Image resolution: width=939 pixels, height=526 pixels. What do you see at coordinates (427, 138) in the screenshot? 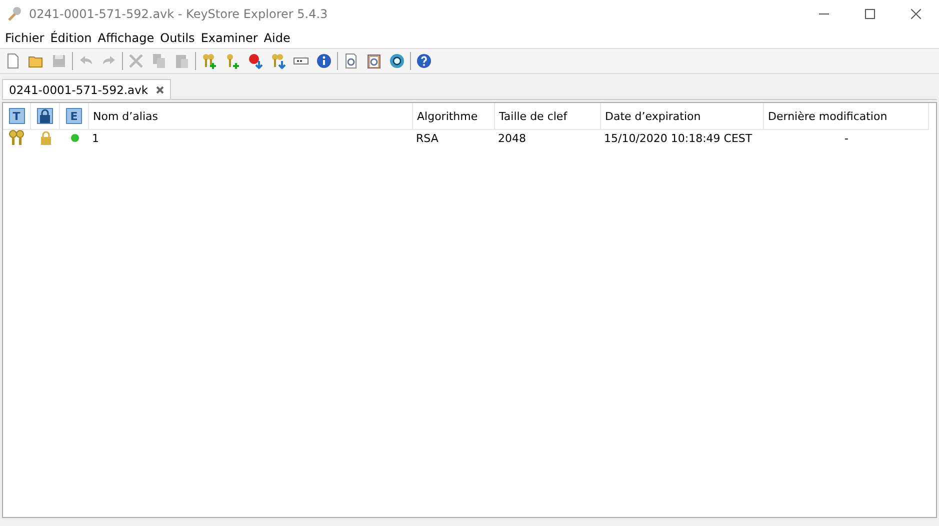
I see `table-cell-text: RSA` at bounding box center [427, 138].